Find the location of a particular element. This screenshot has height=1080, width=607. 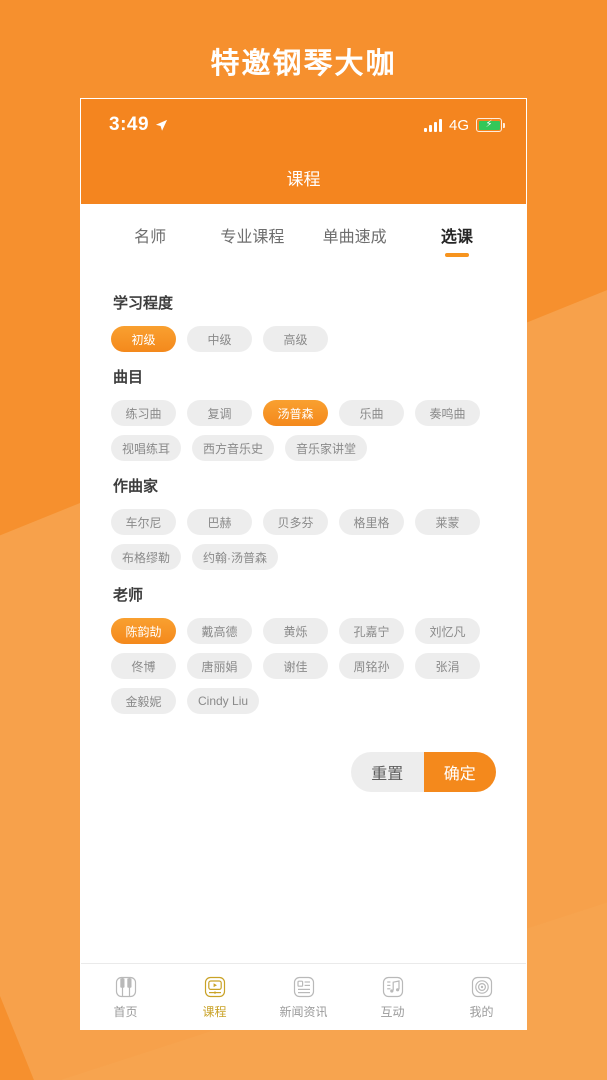

chip-label: 视唱练耳 is located at coordinates (146, 448).